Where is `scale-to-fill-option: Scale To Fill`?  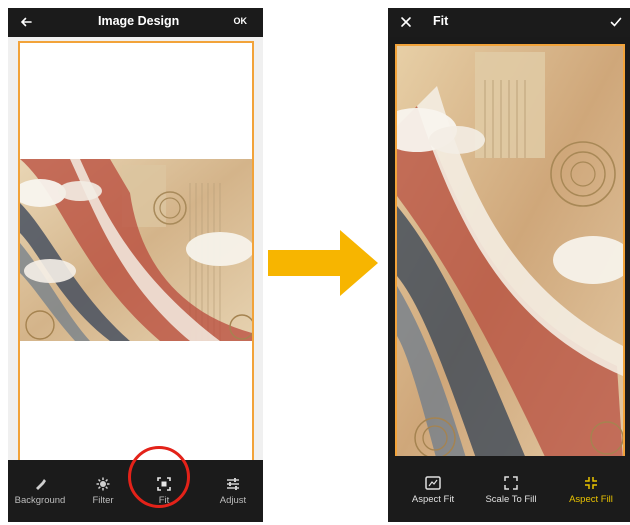 scale-to-fill-option: Scale To Fill is located at coordinates (511, 490).